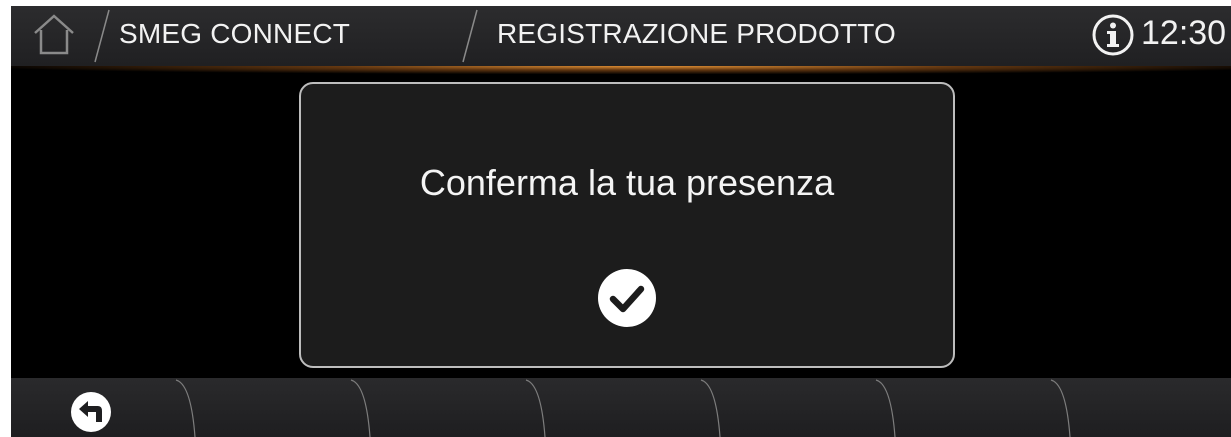 This screenshot has width=1231, height=437. Describe the element at coordinates (697, 33) in the screenshot. I see `page-title: REGISTRAZIONE PRODOTTO` at that location.